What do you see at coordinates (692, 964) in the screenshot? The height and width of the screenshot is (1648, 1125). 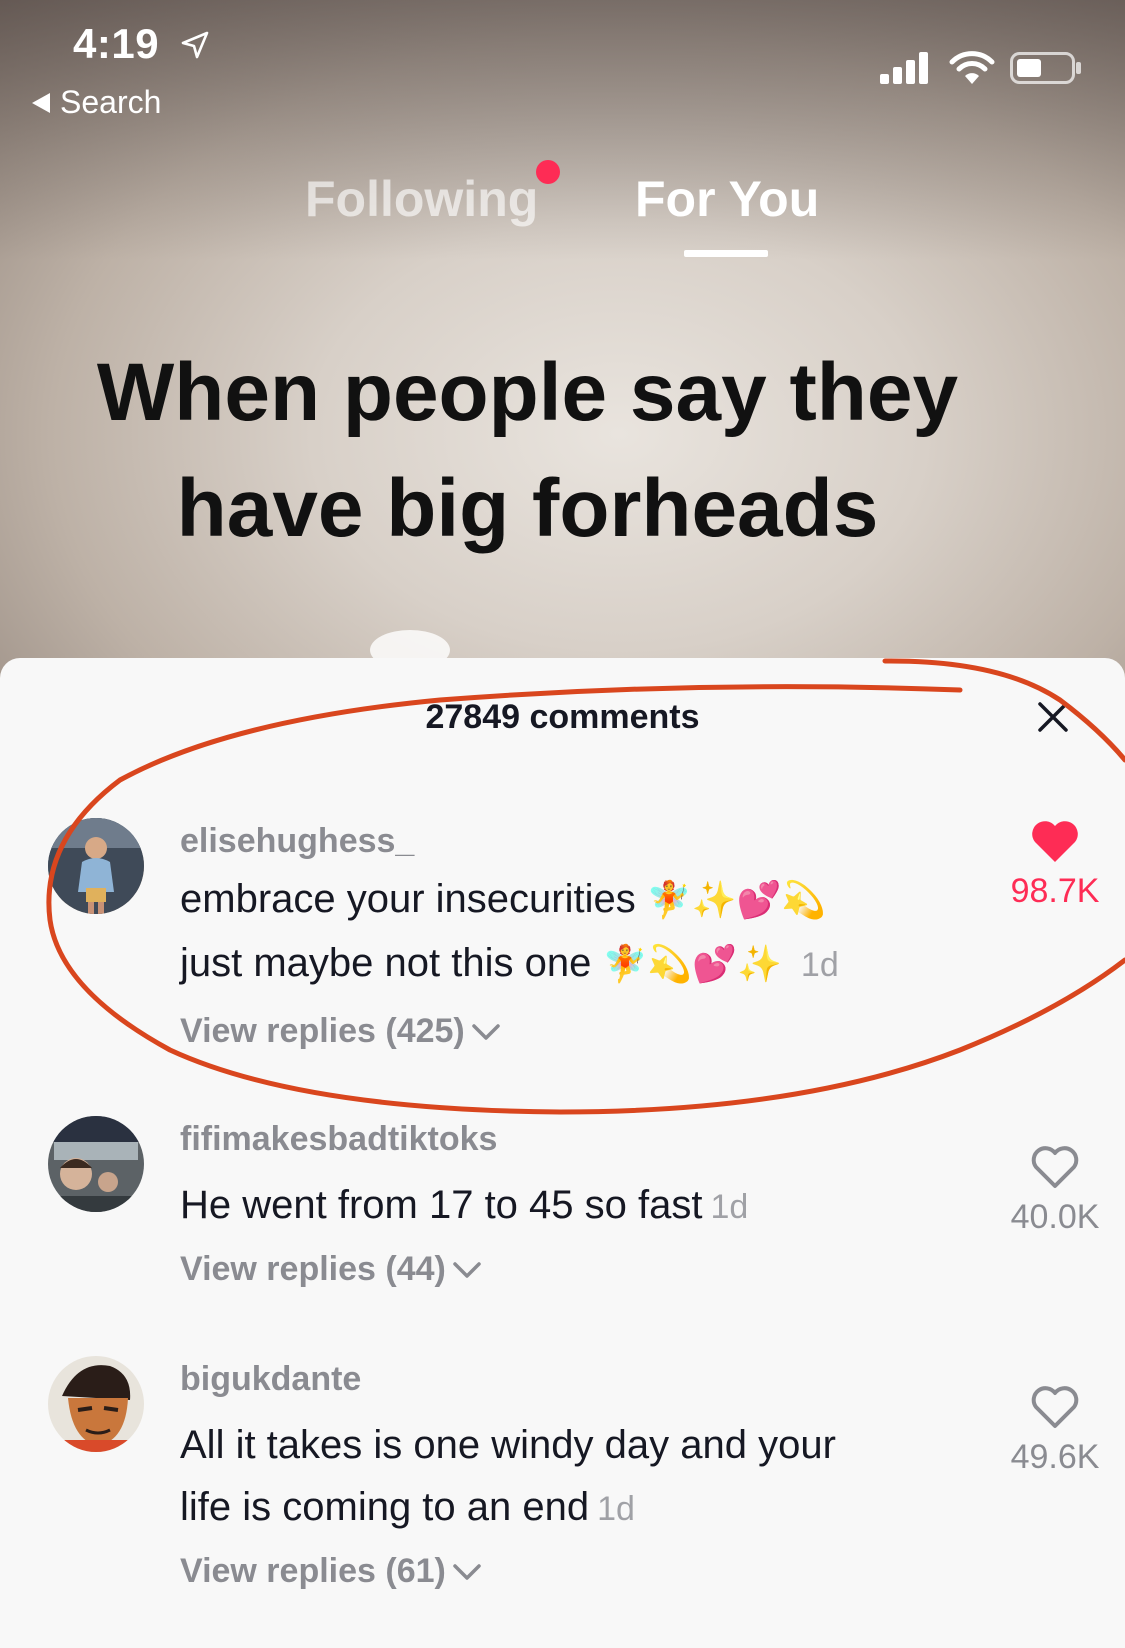 I see `comment-emoji-2: 🧚💫💕✨` at bounding box center [692, 964].